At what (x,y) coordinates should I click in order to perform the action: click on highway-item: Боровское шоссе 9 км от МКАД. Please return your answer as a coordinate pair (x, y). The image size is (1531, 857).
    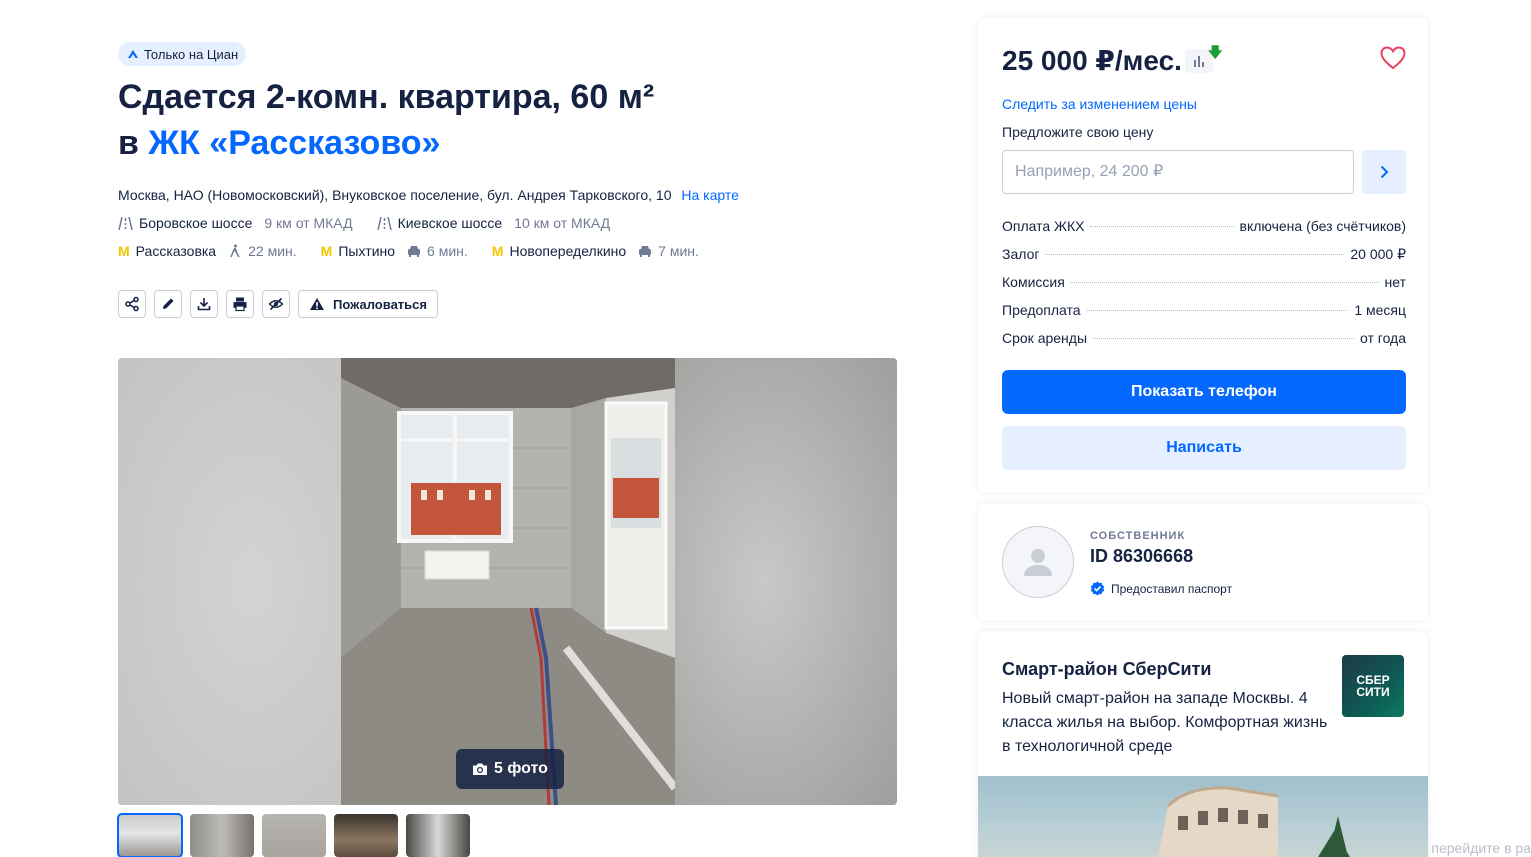
    Looking at the image, I should click on (235, 223).